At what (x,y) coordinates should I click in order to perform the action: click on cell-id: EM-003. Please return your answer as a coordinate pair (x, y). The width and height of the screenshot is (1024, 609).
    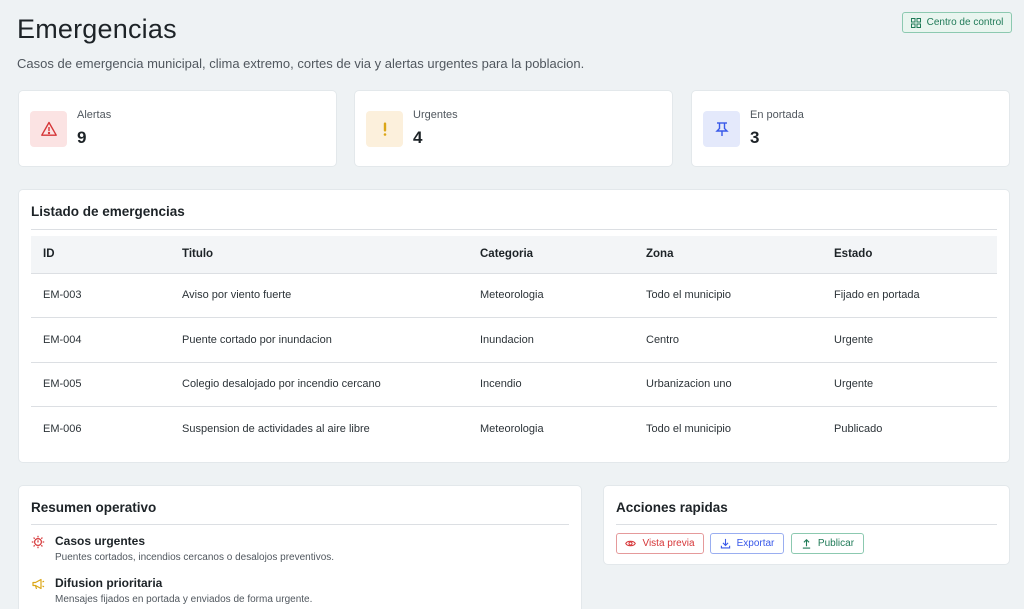
    Looking at the image, I should click on (100, 295).